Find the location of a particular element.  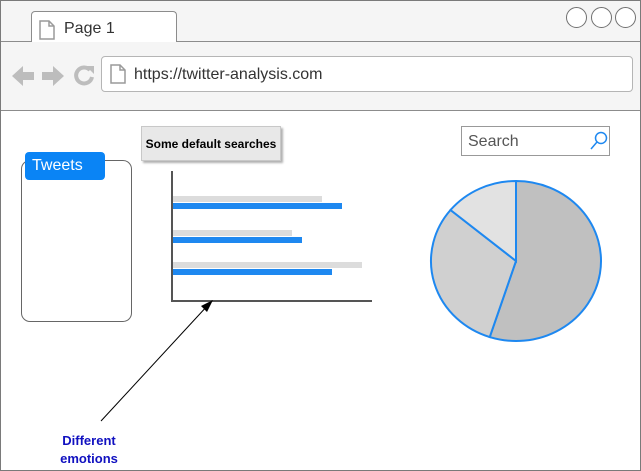

close-button is located at coordinates (625, 17).